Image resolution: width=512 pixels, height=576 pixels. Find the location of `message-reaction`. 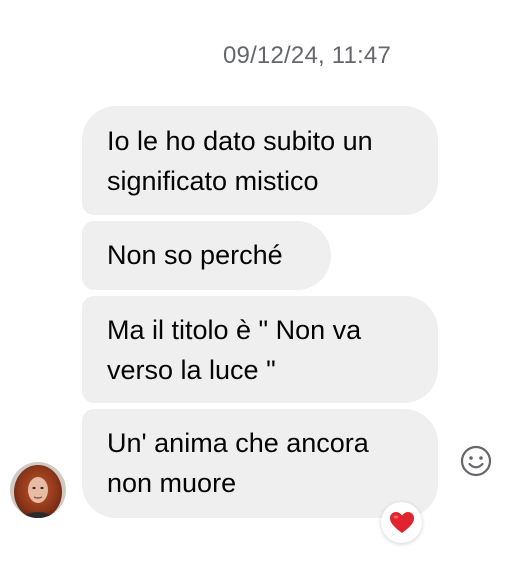

message-reaction is located at coordinates (401, 522).